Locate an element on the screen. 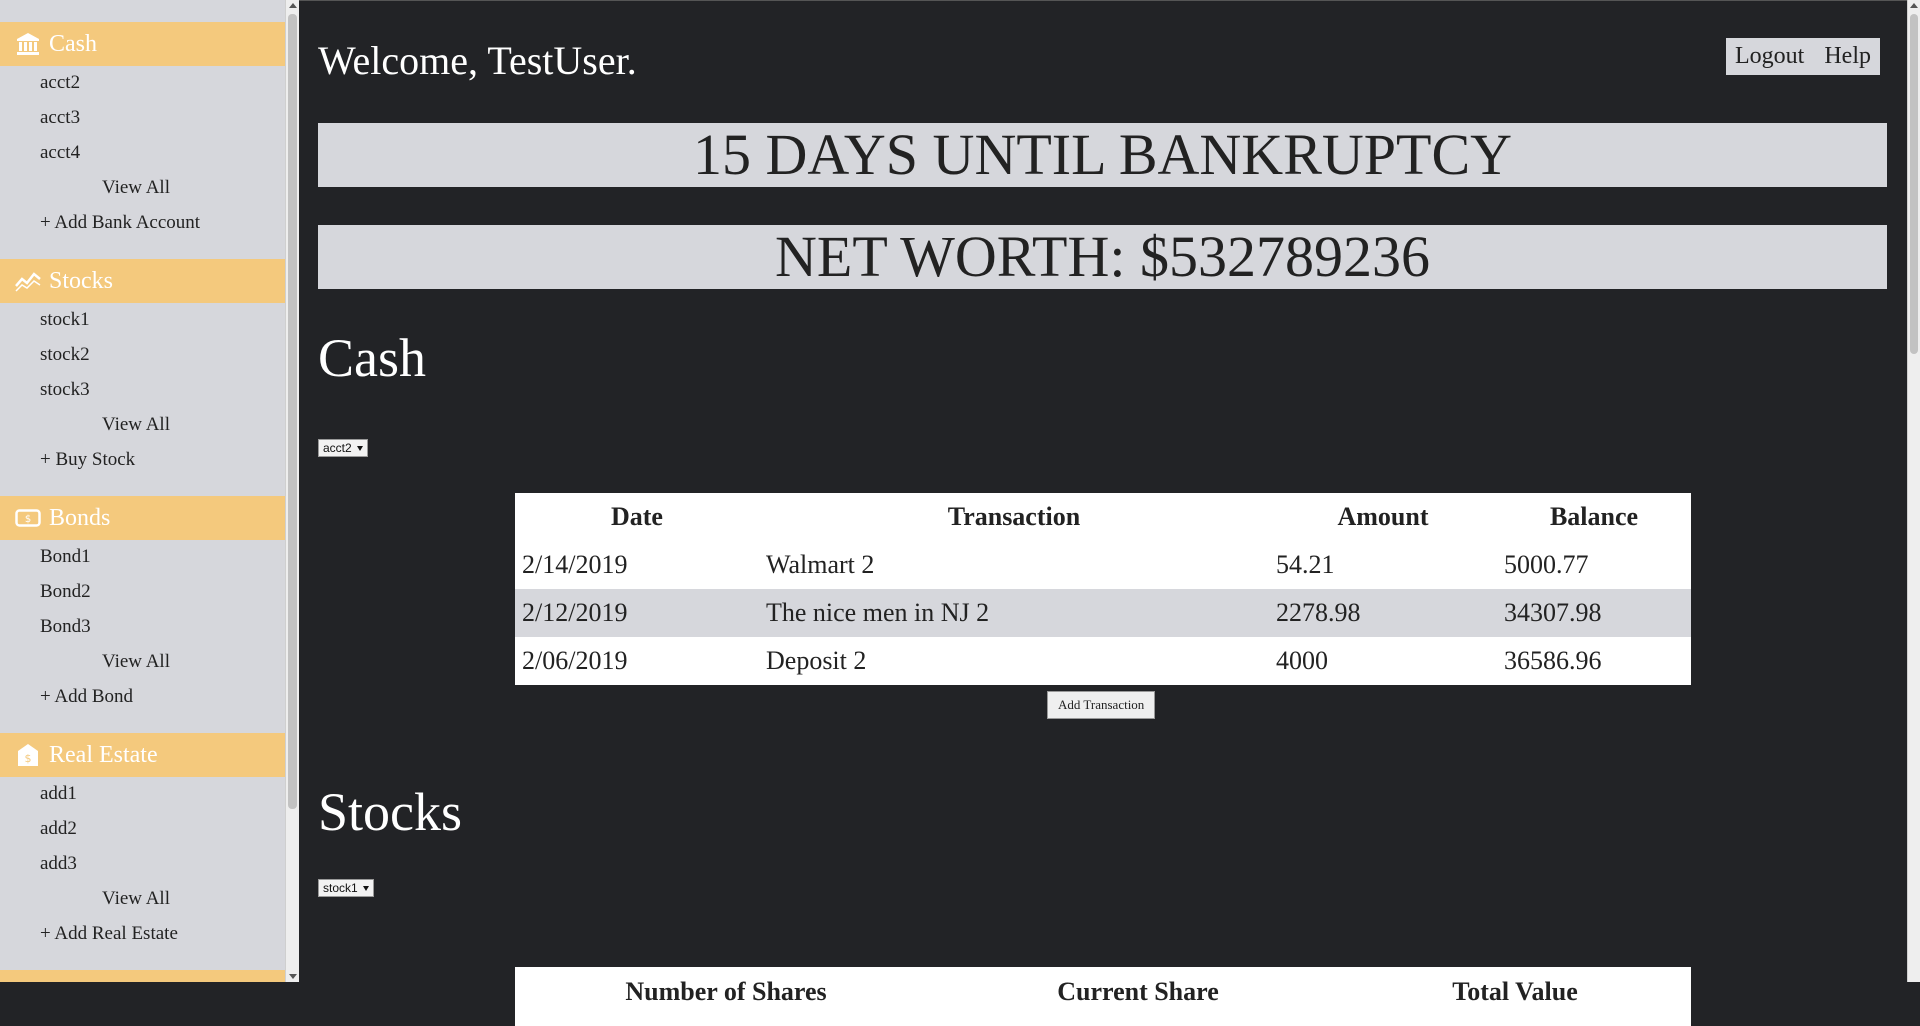 The image size is (1920, 1026). main-scroll-thumb is located at coordinates (1914, 184).